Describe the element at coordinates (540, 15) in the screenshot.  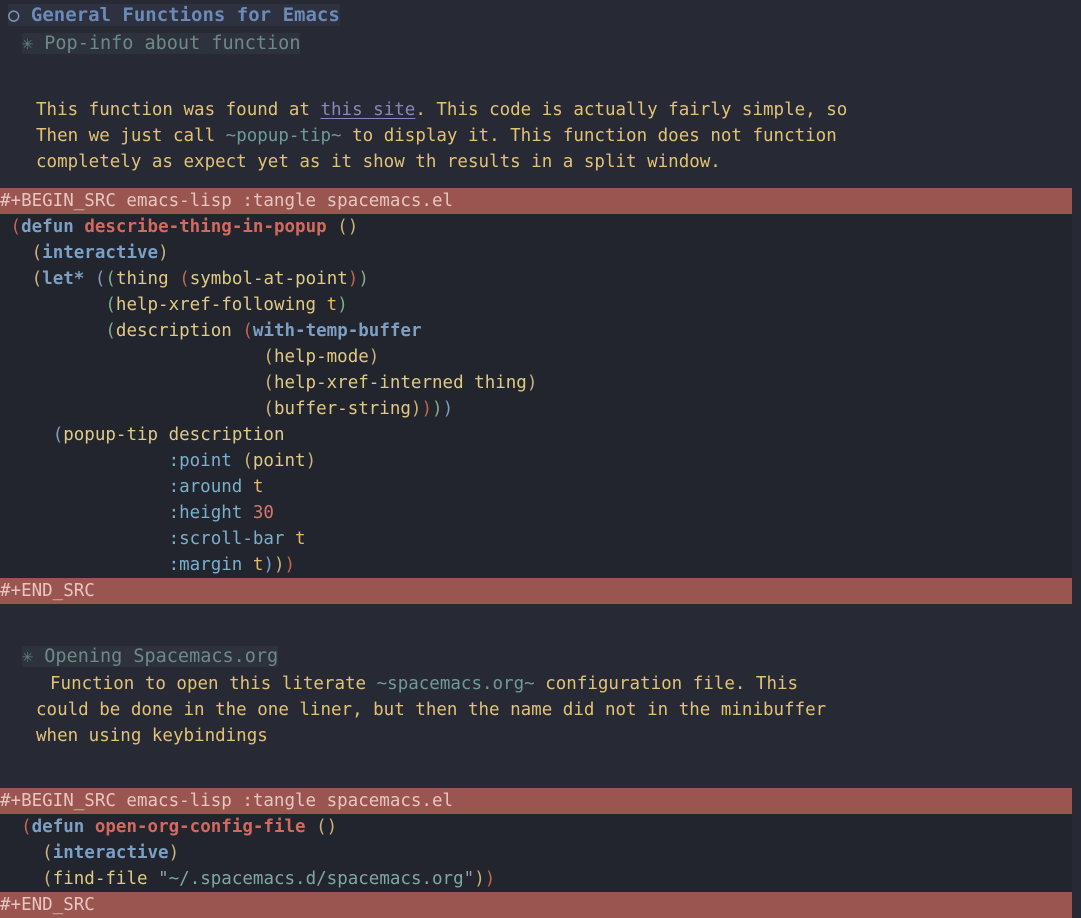
I see `heading-level-1: ○ General Functions for Emacs` at that location.